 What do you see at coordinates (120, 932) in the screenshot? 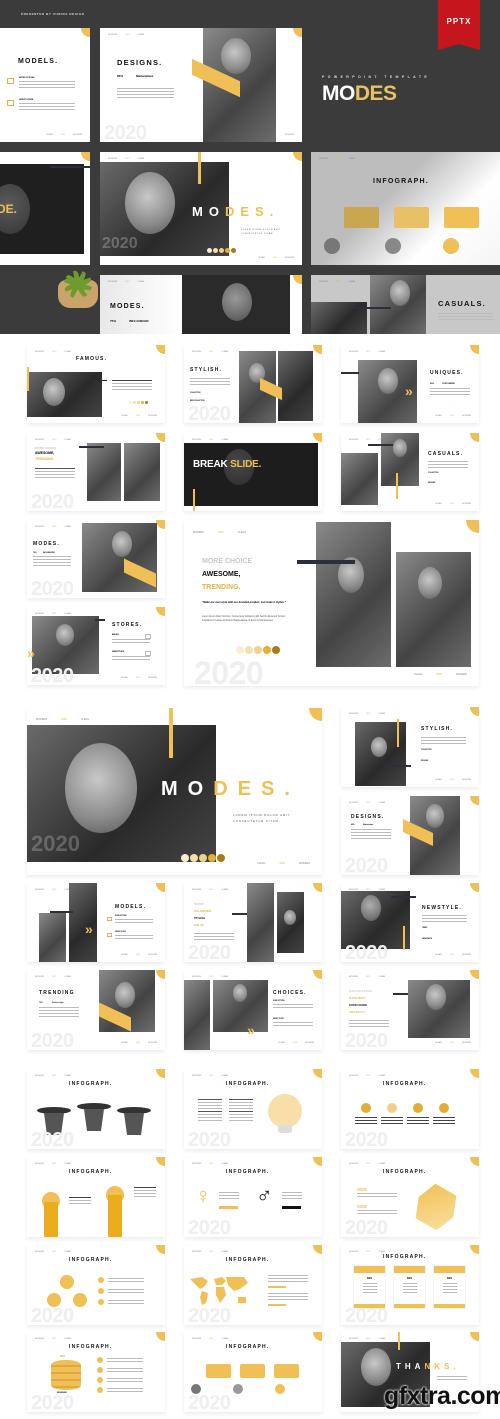
I see `item-label: GREAT STORE` at bounding box center [120, 932].